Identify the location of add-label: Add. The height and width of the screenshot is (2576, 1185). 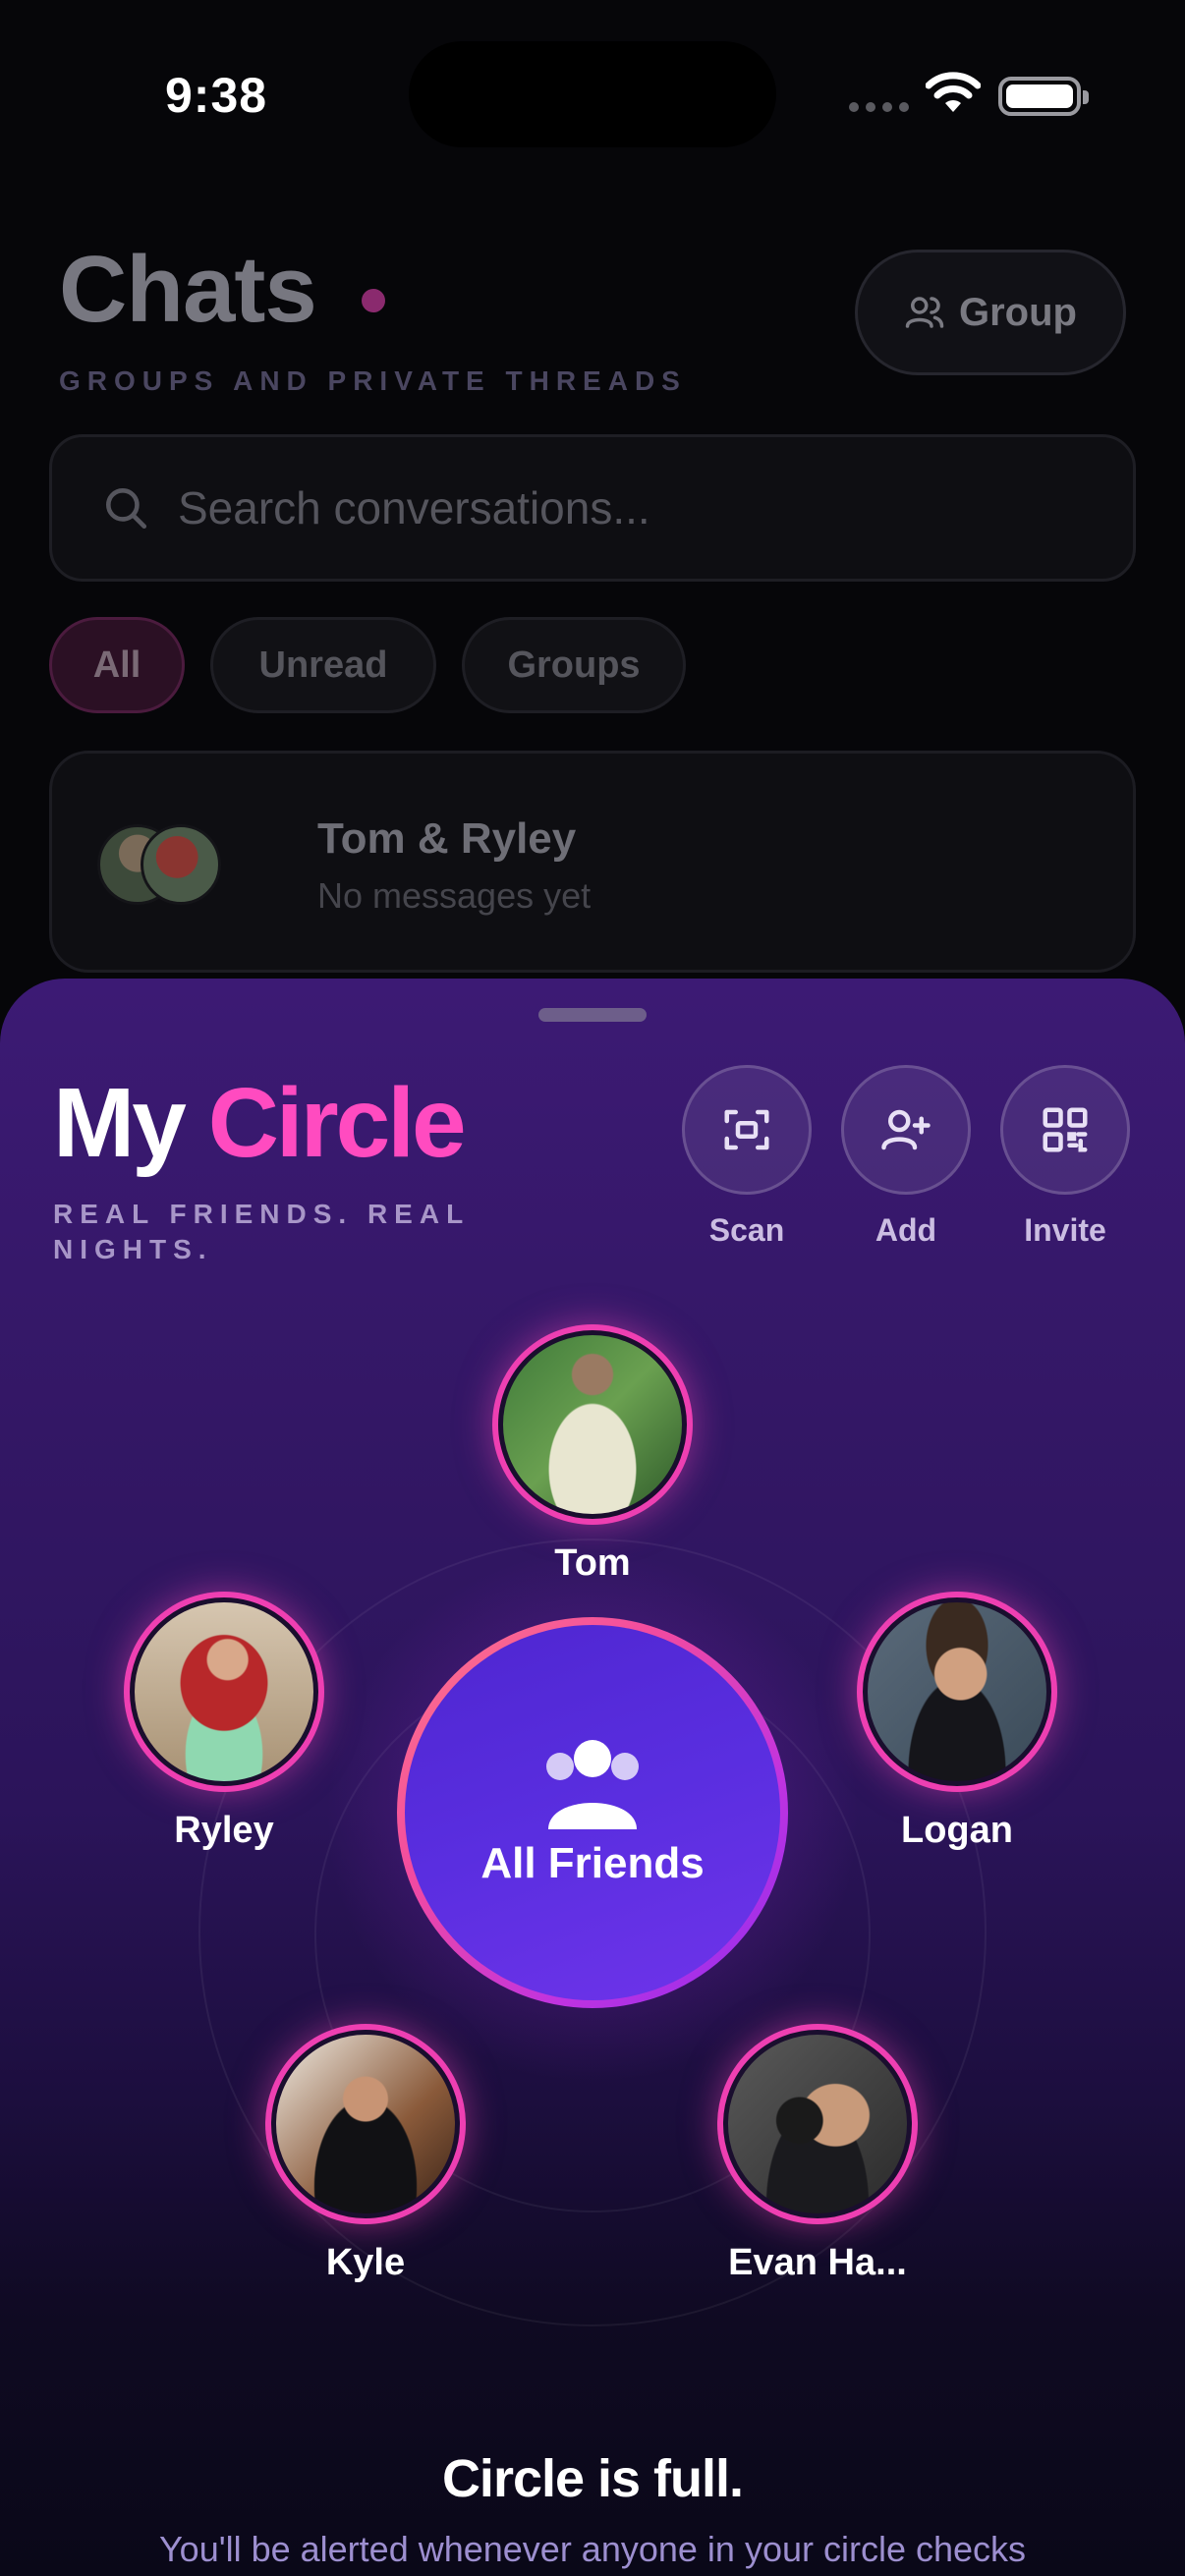
(906, 1230).